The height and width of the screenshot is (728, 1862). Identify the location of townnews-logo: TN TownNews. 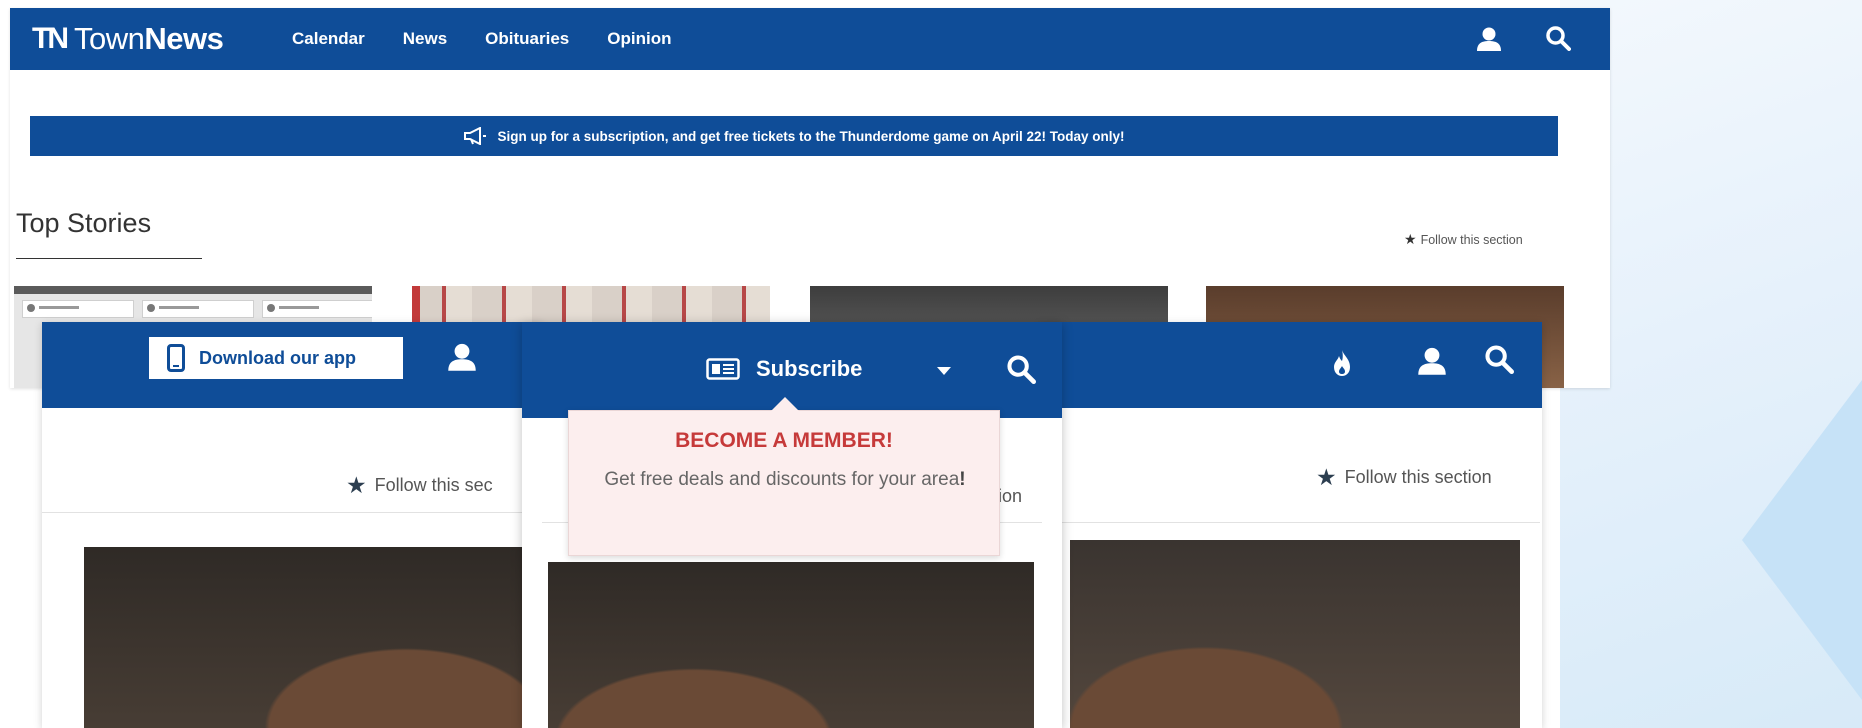
(128, 38).